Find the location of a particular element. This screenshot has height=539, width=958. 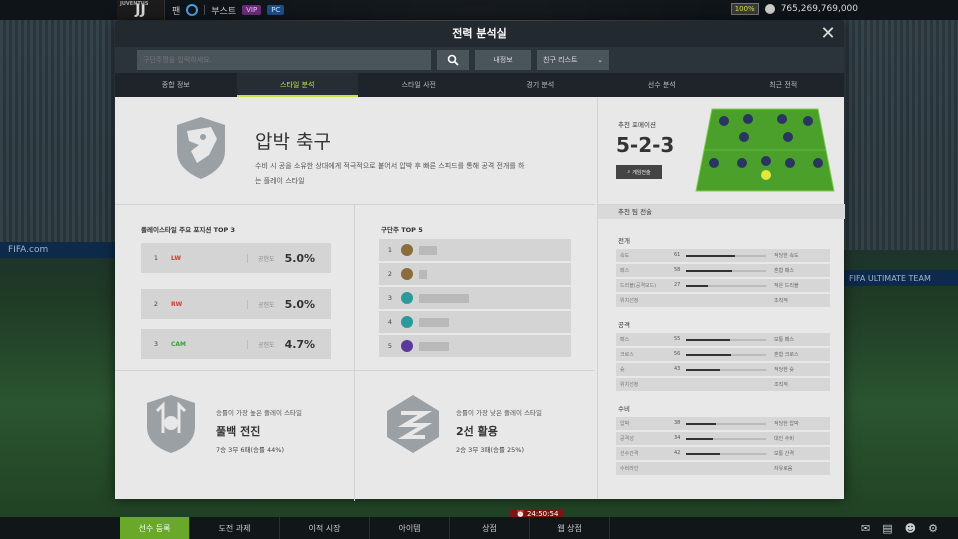

owner-rank: 5 is located at coordinates (390, 346).